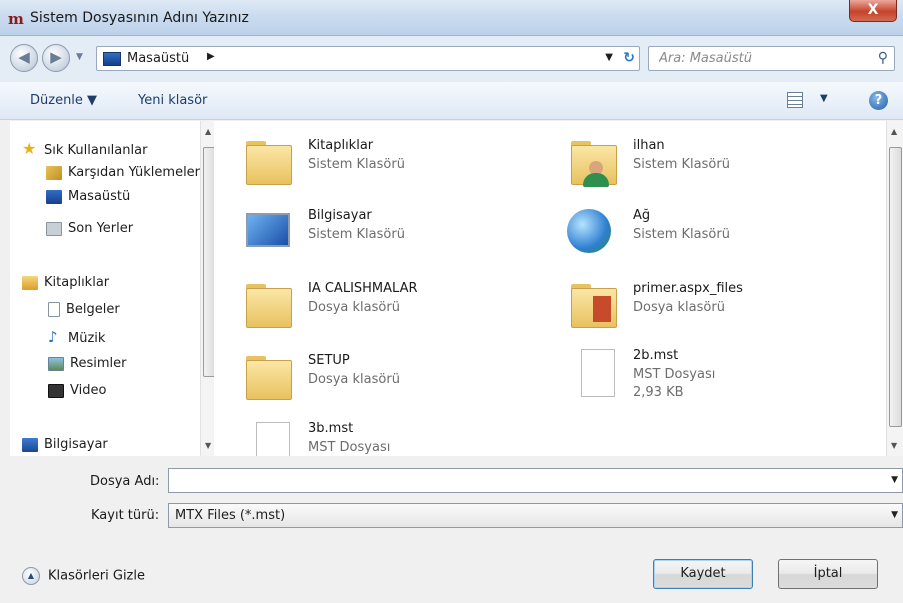 This screenshot has width=903, height=603. I want to click on filename-combobox: ▼, so click(535, 480).